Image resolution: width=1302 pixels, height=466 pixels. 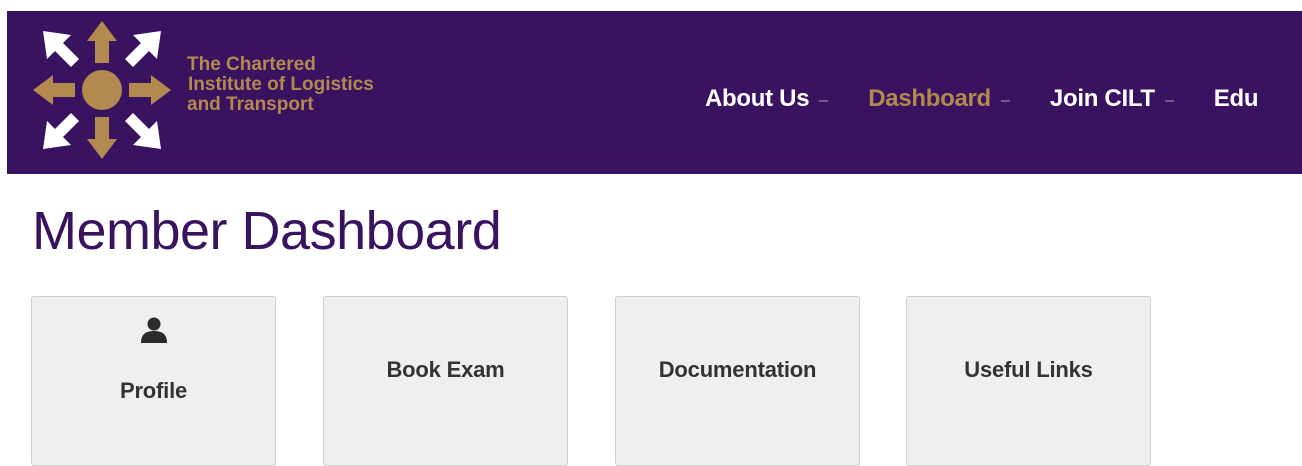 I want to click on nav-item-about-us: About Us, so click(x=767, y=99).